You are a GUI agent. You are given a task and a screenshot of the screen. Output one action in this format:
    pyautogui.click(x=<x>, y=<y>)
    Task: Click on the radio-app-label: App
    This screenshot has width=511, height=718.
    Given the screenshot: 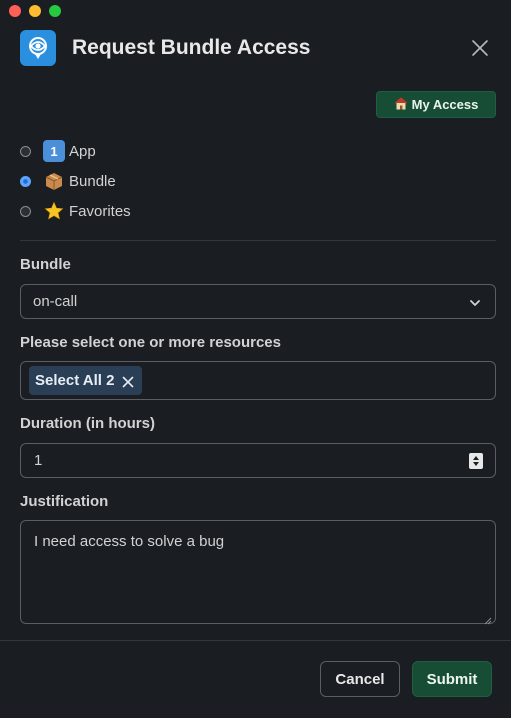 What is the action you would take?
    pyautogui.click(x=82, y=151)
    